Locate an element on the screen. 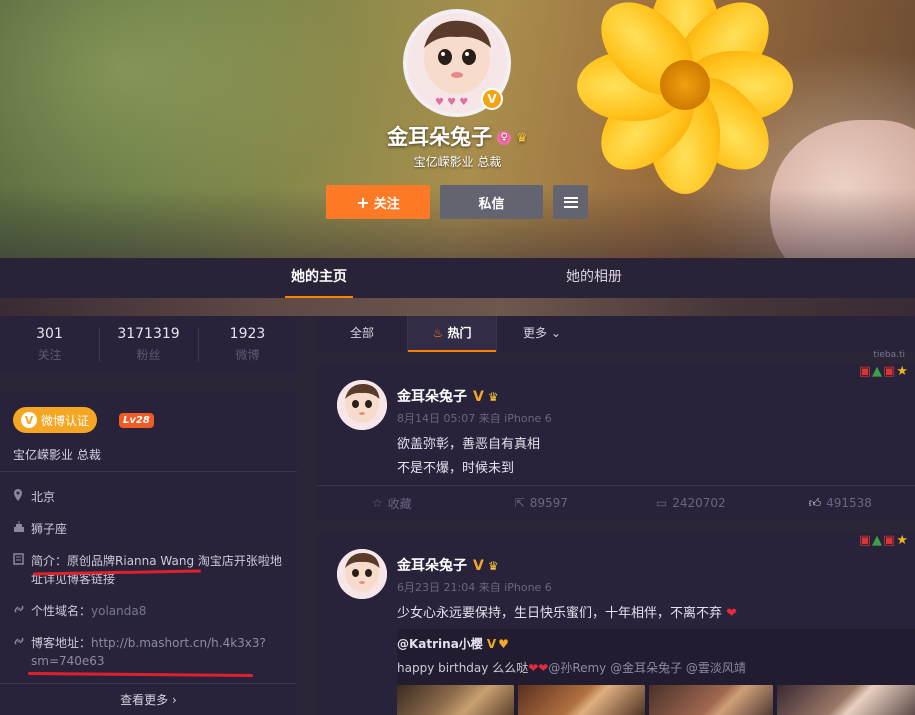 This screenshot has height=715, width=915. see-more-link: 查看更多 › is located at coordinates (148, 699).